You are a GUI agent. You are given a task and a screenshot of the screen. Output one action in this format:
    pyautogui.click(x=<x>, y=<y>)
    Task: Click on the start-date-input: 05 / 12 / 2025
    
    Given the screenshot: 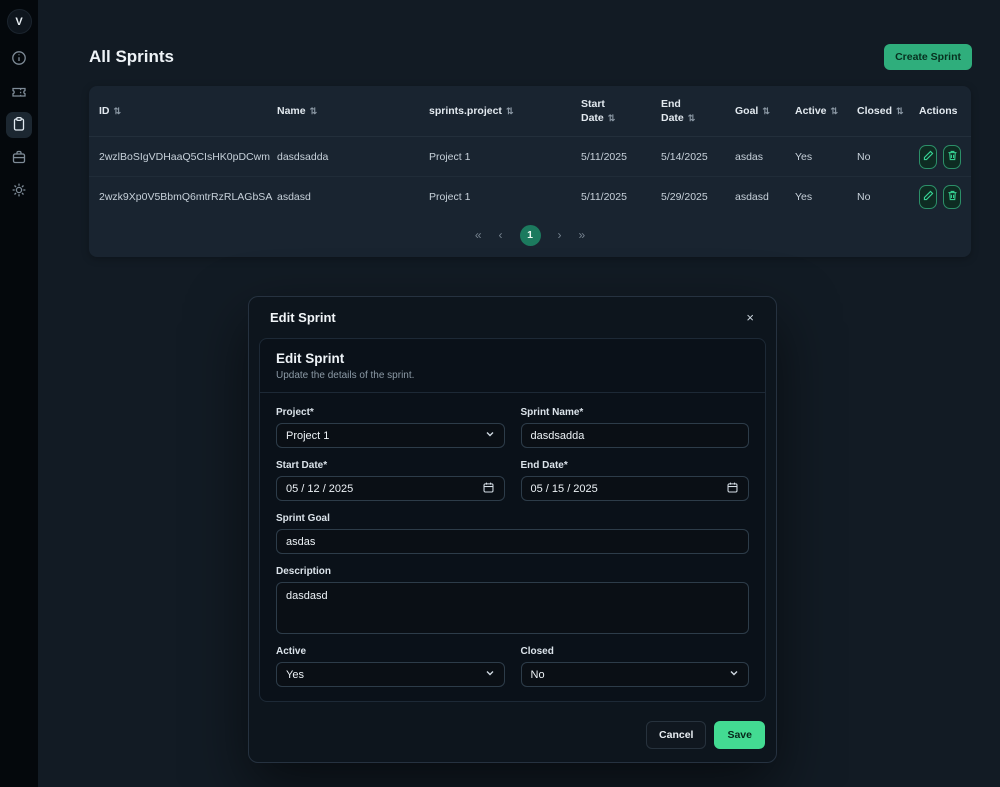 What is the action you would take?
    pyautogui.click(x=390, y=488)
    